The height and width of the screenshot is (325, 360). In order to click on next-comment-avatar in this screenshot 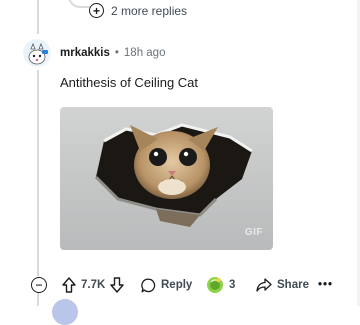, I will do `click(65, 312)`.